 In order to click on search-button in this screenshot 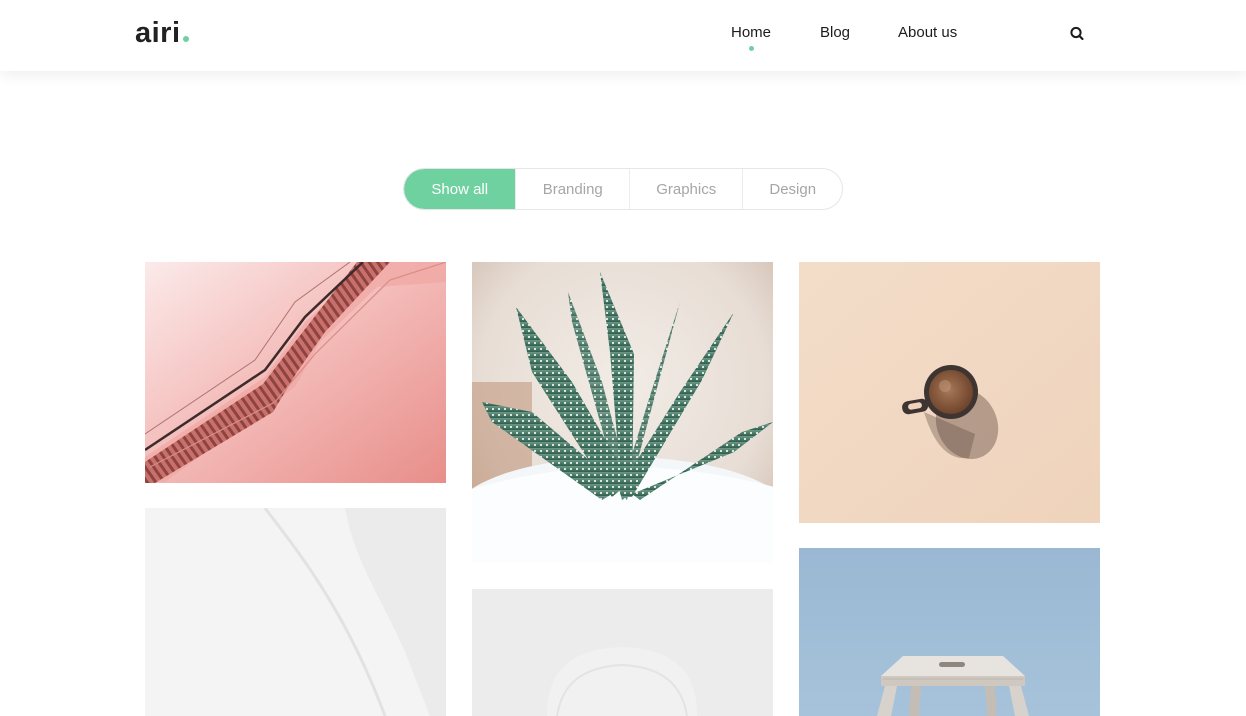, I will do `click(1077, 34)`.